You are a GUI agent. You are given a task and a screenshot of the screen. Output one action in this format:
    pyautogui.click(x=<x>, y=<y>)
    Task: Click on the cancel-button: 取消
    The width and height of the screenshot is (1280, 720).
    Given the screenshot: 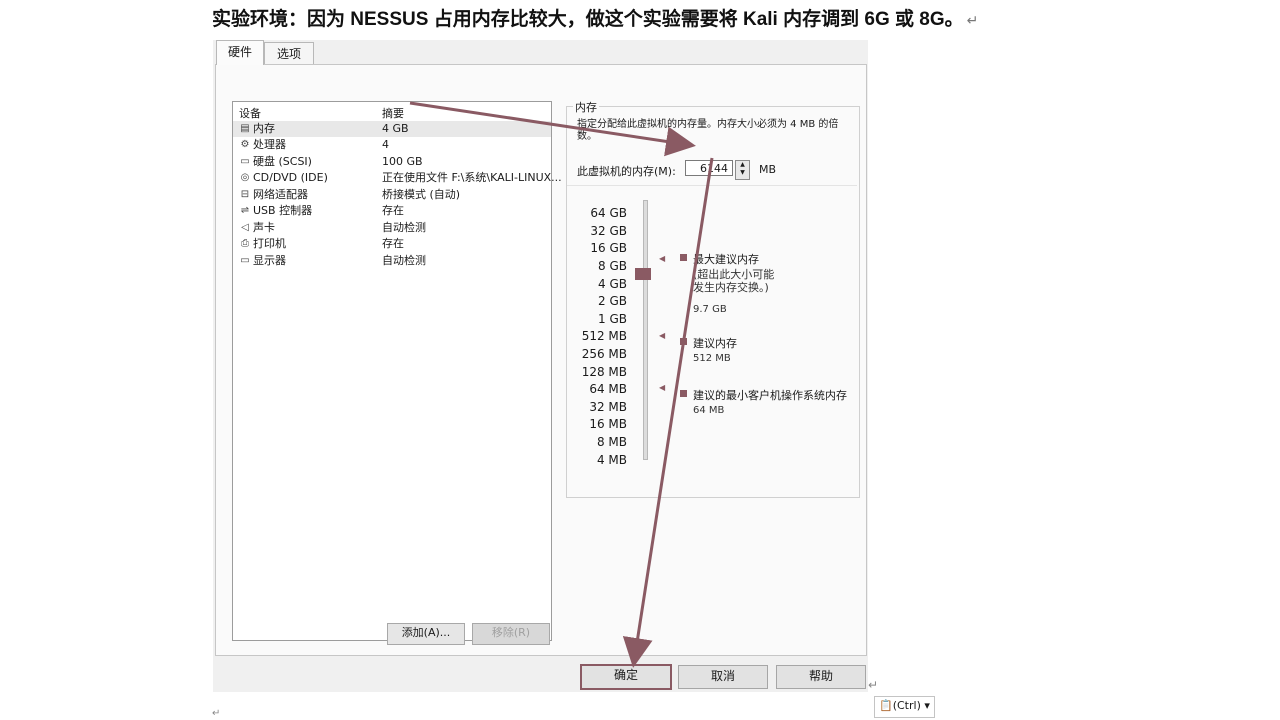 What is the action you would take?
    pyautogui.click(x=723, y=677)
    